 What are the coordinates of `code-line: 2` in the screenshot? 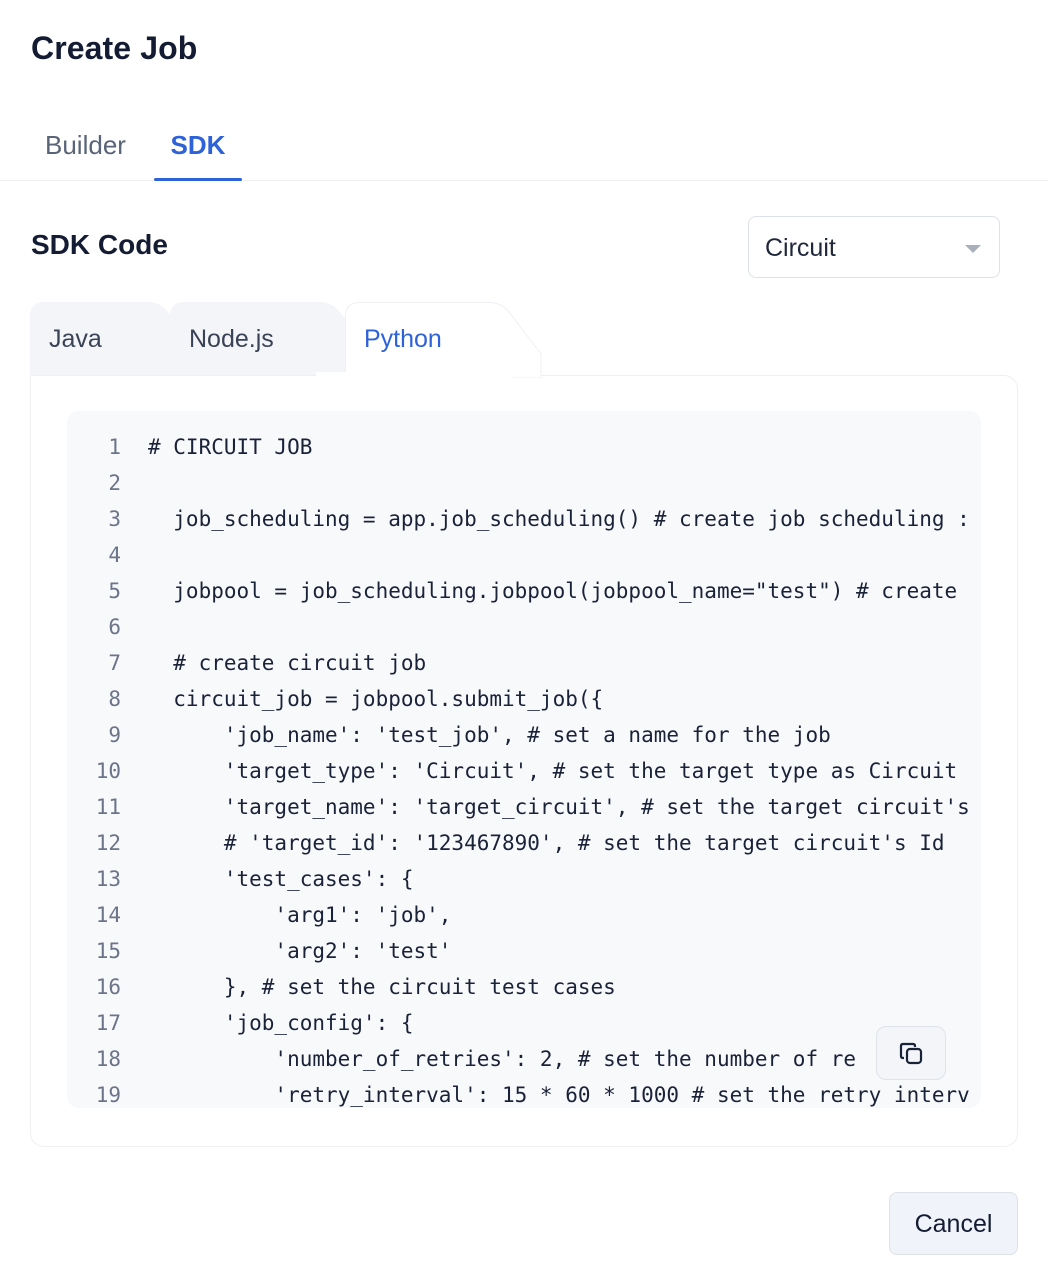 It's located at (524, 483).